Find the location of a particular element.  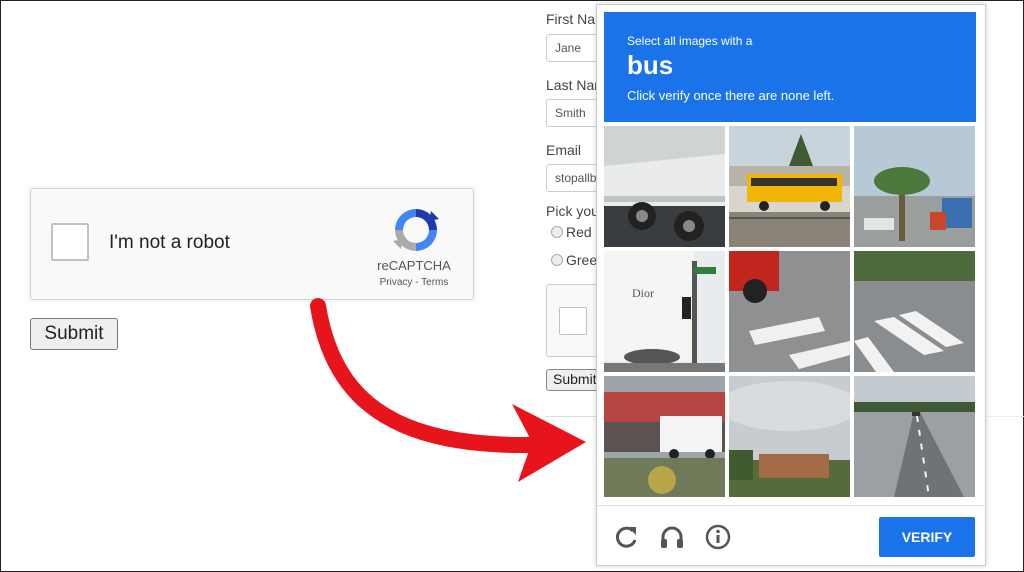

email-label: Email is located at coordinates (564, 150).